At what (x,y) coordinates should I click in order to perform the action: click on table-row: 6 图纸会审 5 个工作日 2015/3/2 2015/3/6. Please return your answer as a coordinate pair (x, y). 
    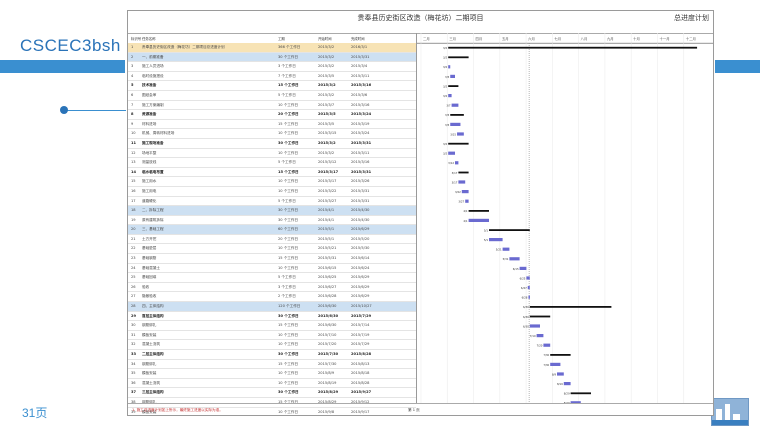
    Looking at the image, I should click on (272, 96).